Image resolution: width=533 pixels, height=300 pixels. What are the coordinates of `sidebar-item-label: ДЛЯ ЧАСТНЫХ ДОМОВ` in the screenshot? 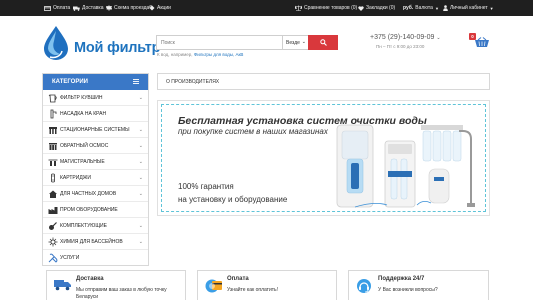 It's located at (88, 193).